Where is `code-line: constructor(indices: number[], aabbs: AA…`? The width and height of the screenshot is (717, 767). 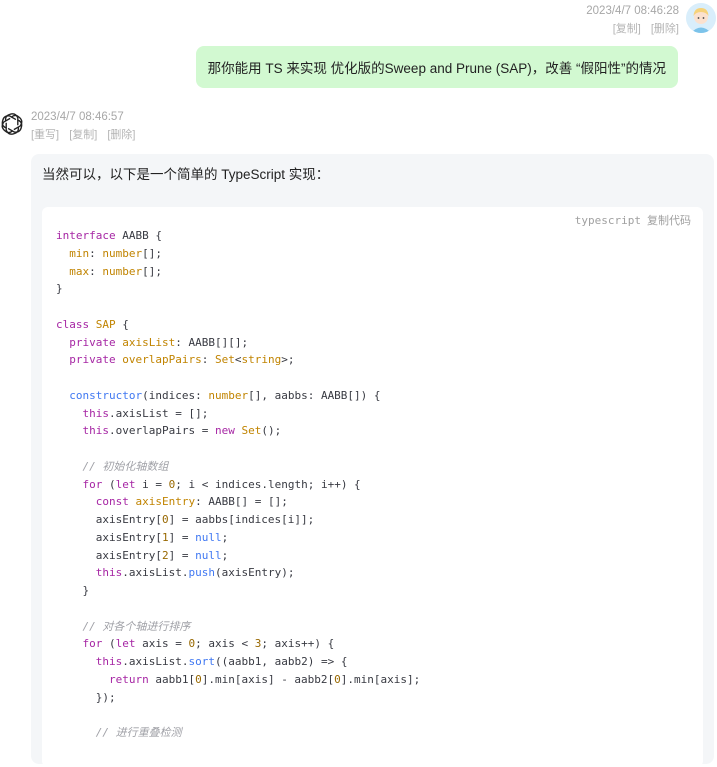 code-line: constructor(indices: number[], aabbs: AA… is located at coordinates (379, 396).